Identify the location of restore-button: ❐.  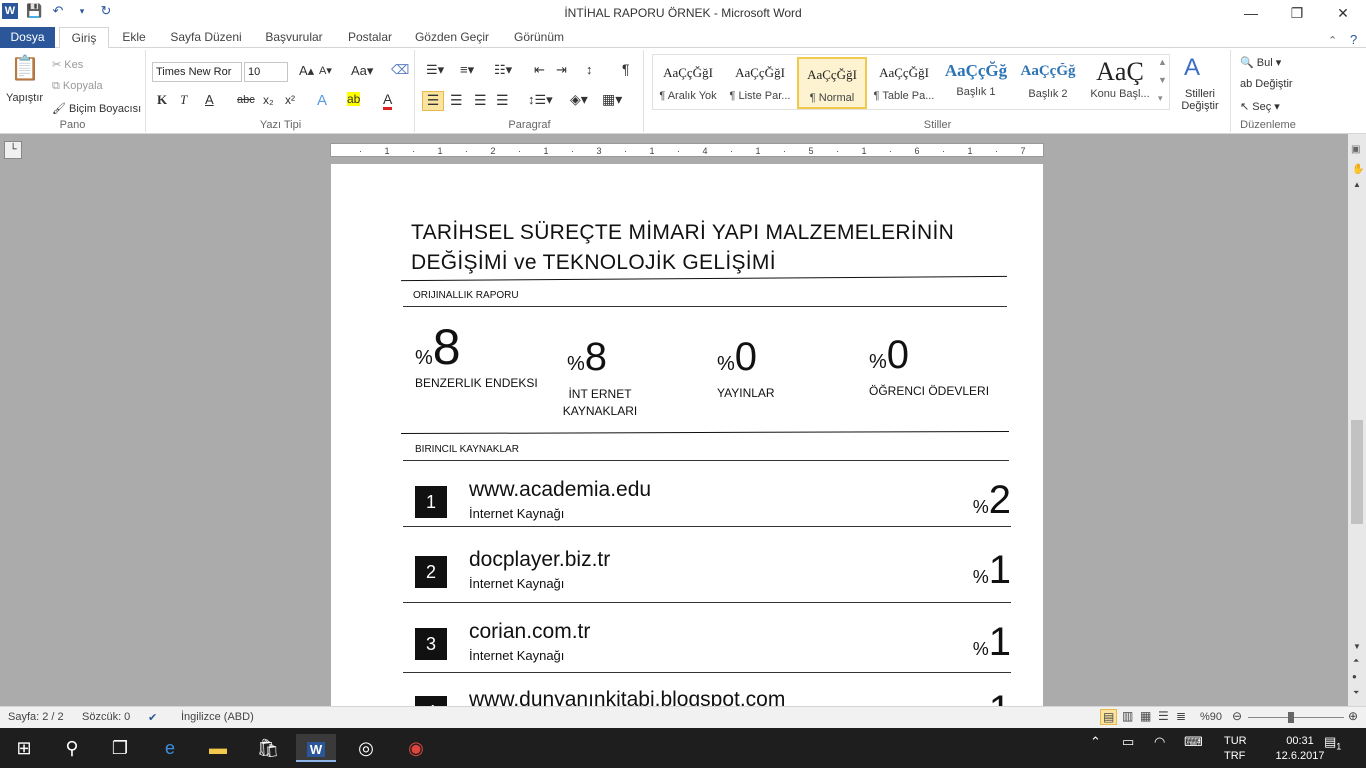
(1297, 13).